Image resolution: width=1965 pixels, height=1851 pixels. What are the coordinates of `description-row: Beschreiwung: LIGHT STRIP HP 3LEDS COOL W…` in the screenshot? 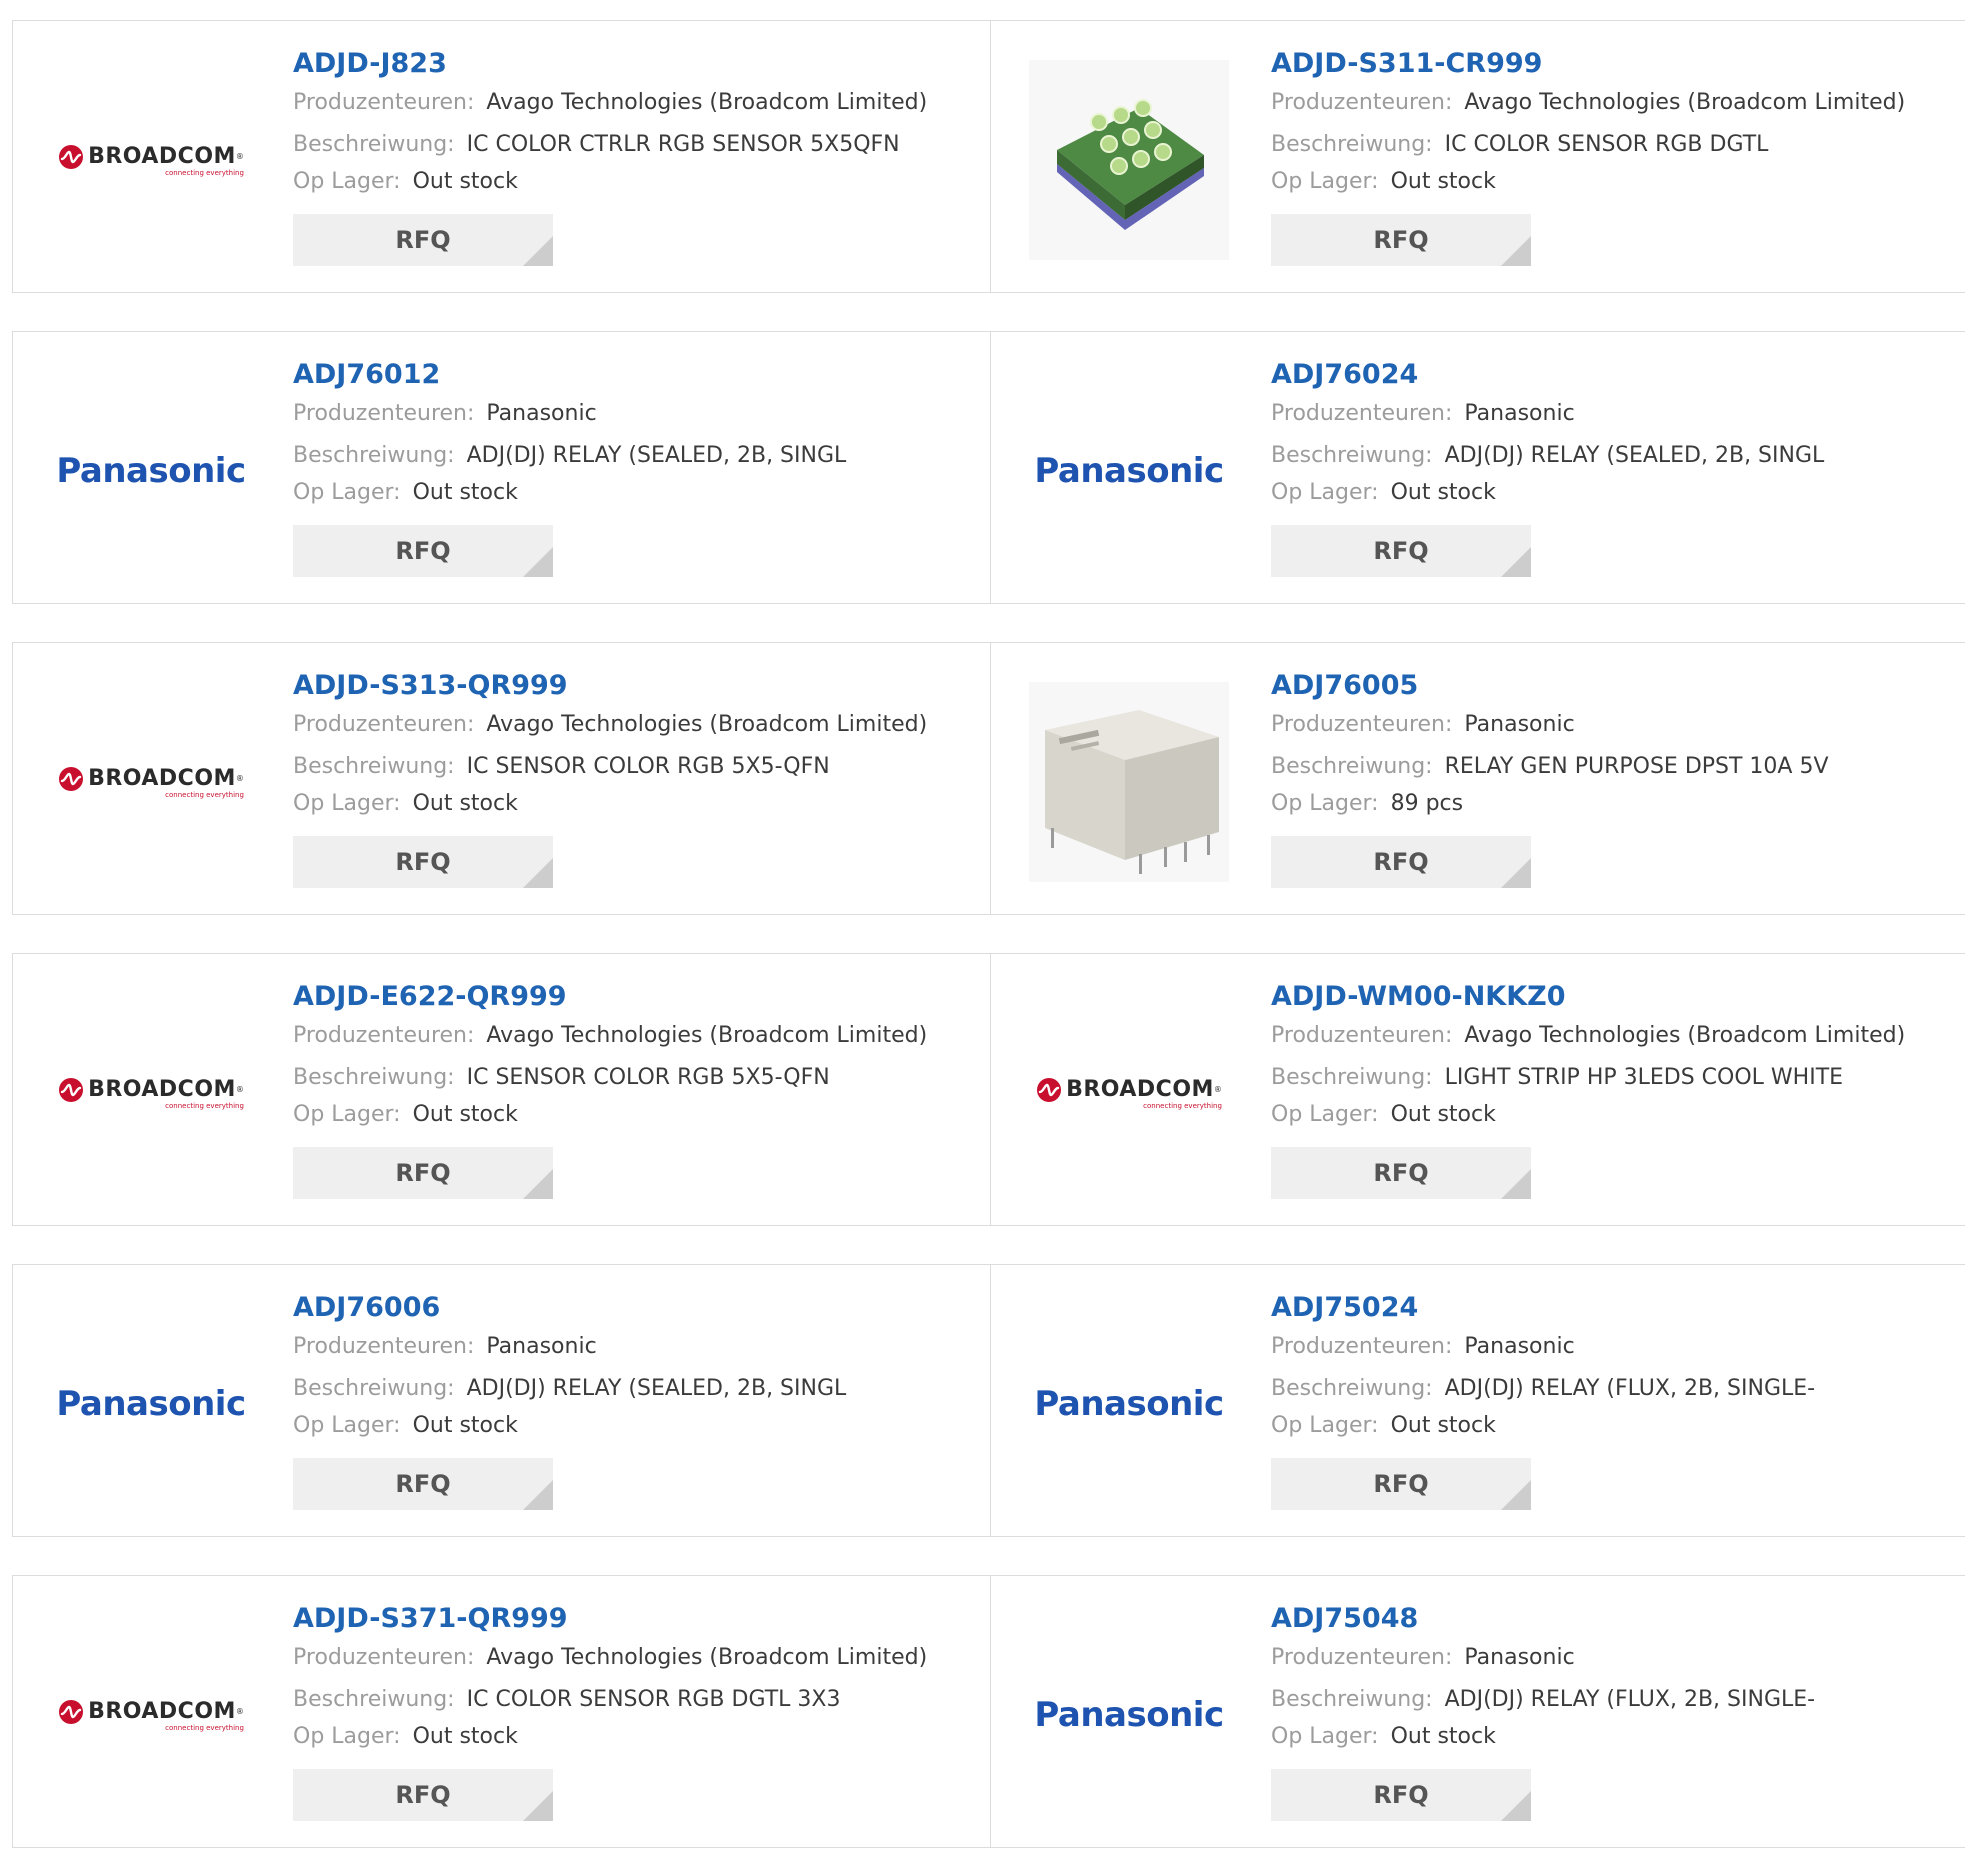 It's located at (1588, 1078).